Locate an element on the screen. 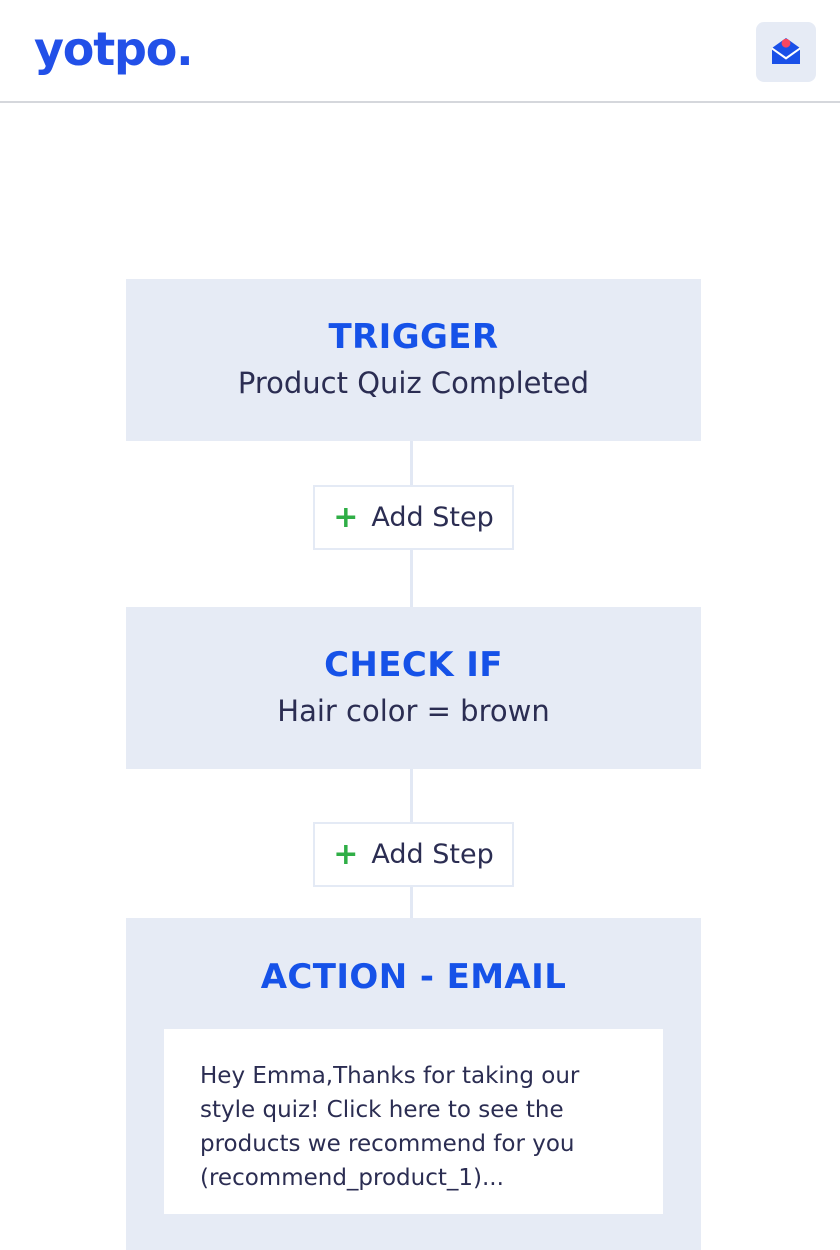 The image size is (840, 1250). app-header: yotpo. is located at coordinates (420, 51).